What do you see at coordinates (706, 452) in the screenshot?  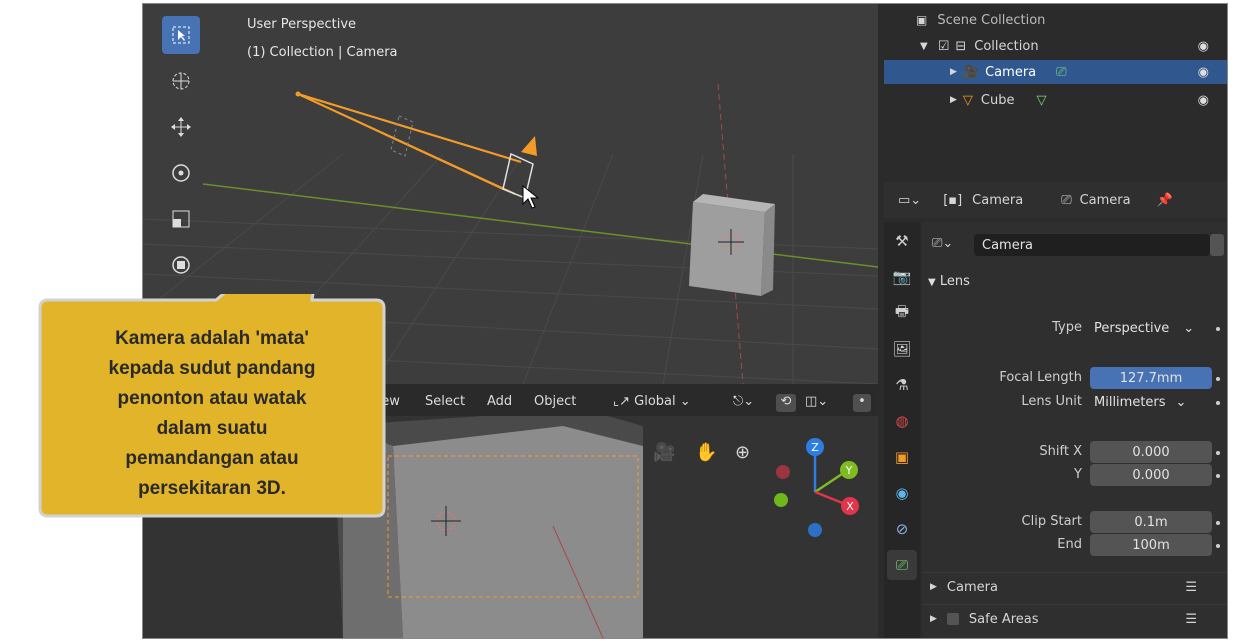 I see `hand-pan-icon: ✋` at bounding box center [706, 452].